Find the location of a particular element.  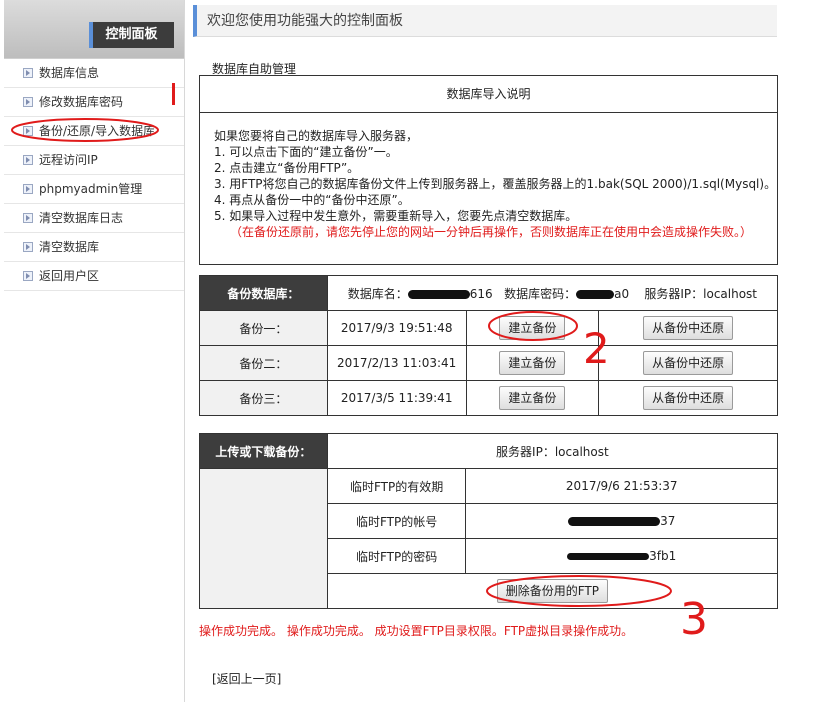

sidebar-item-label: phpmyadmin管理 is located at coordinates (91, 189).